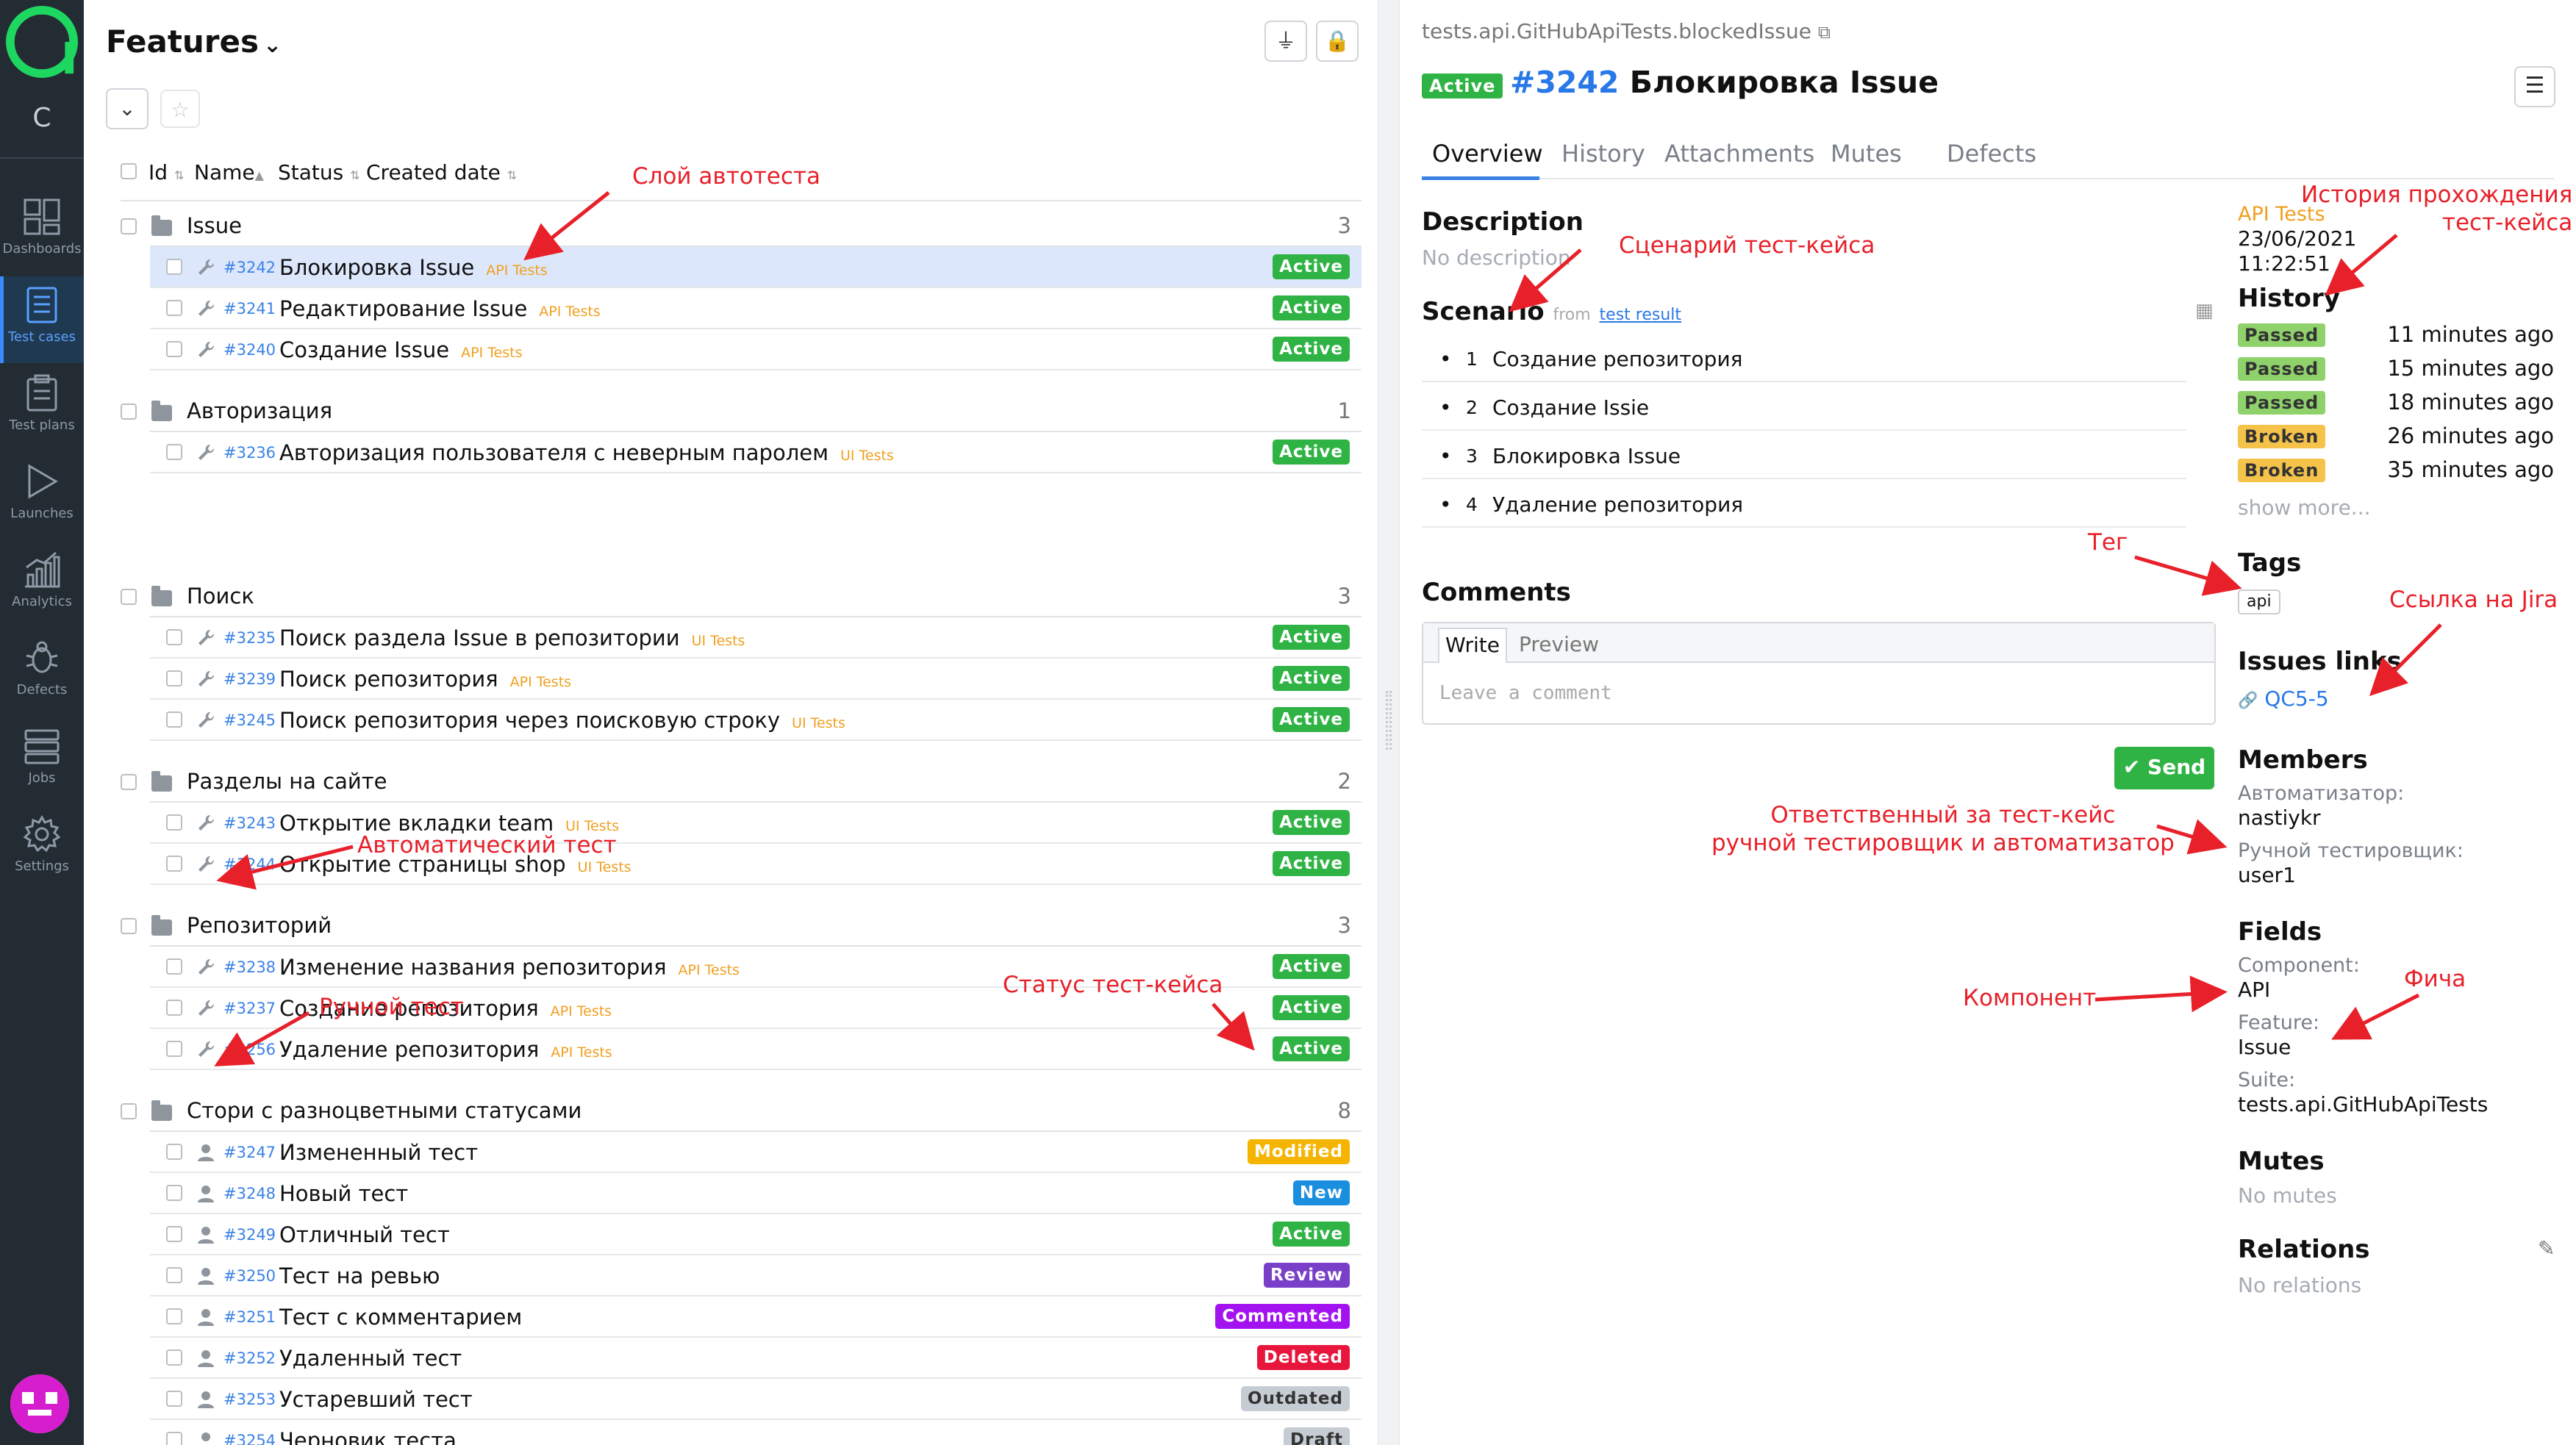  Describe the element at coordinates (756, 1317) in the screenshot. I see `test-case-row: #3251 Тест с комментарием Commented` at that location.